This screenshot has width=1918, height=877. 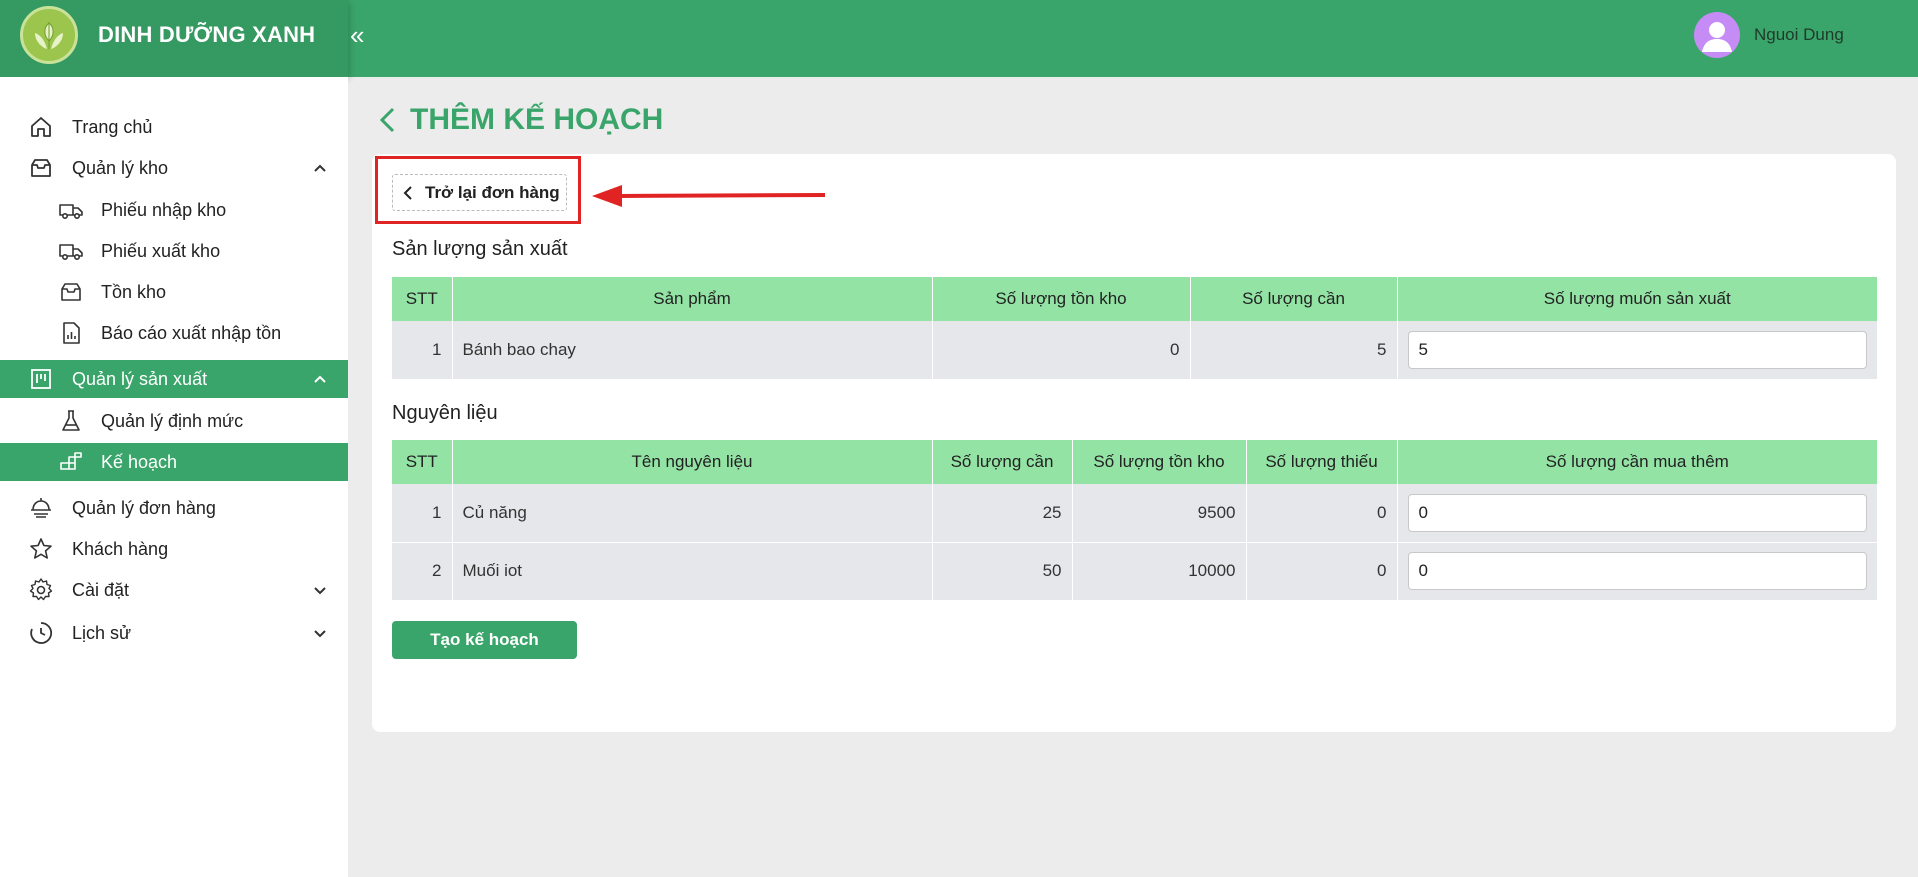 I want to click on needed-quantity: 5, so click(x=1294, y=350).